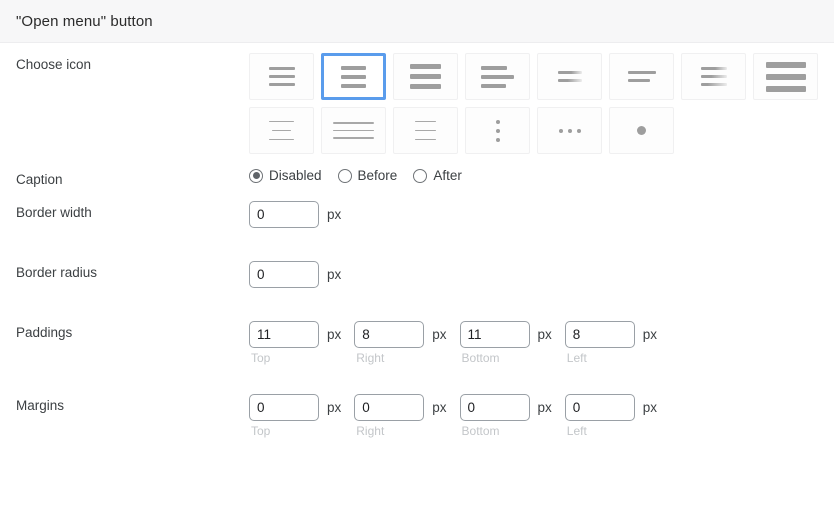 Image resolution: width=834 pixels, height=522 pixels. I want to click on hamburger-3-line-mixed-width-icon, so click(569, 77).